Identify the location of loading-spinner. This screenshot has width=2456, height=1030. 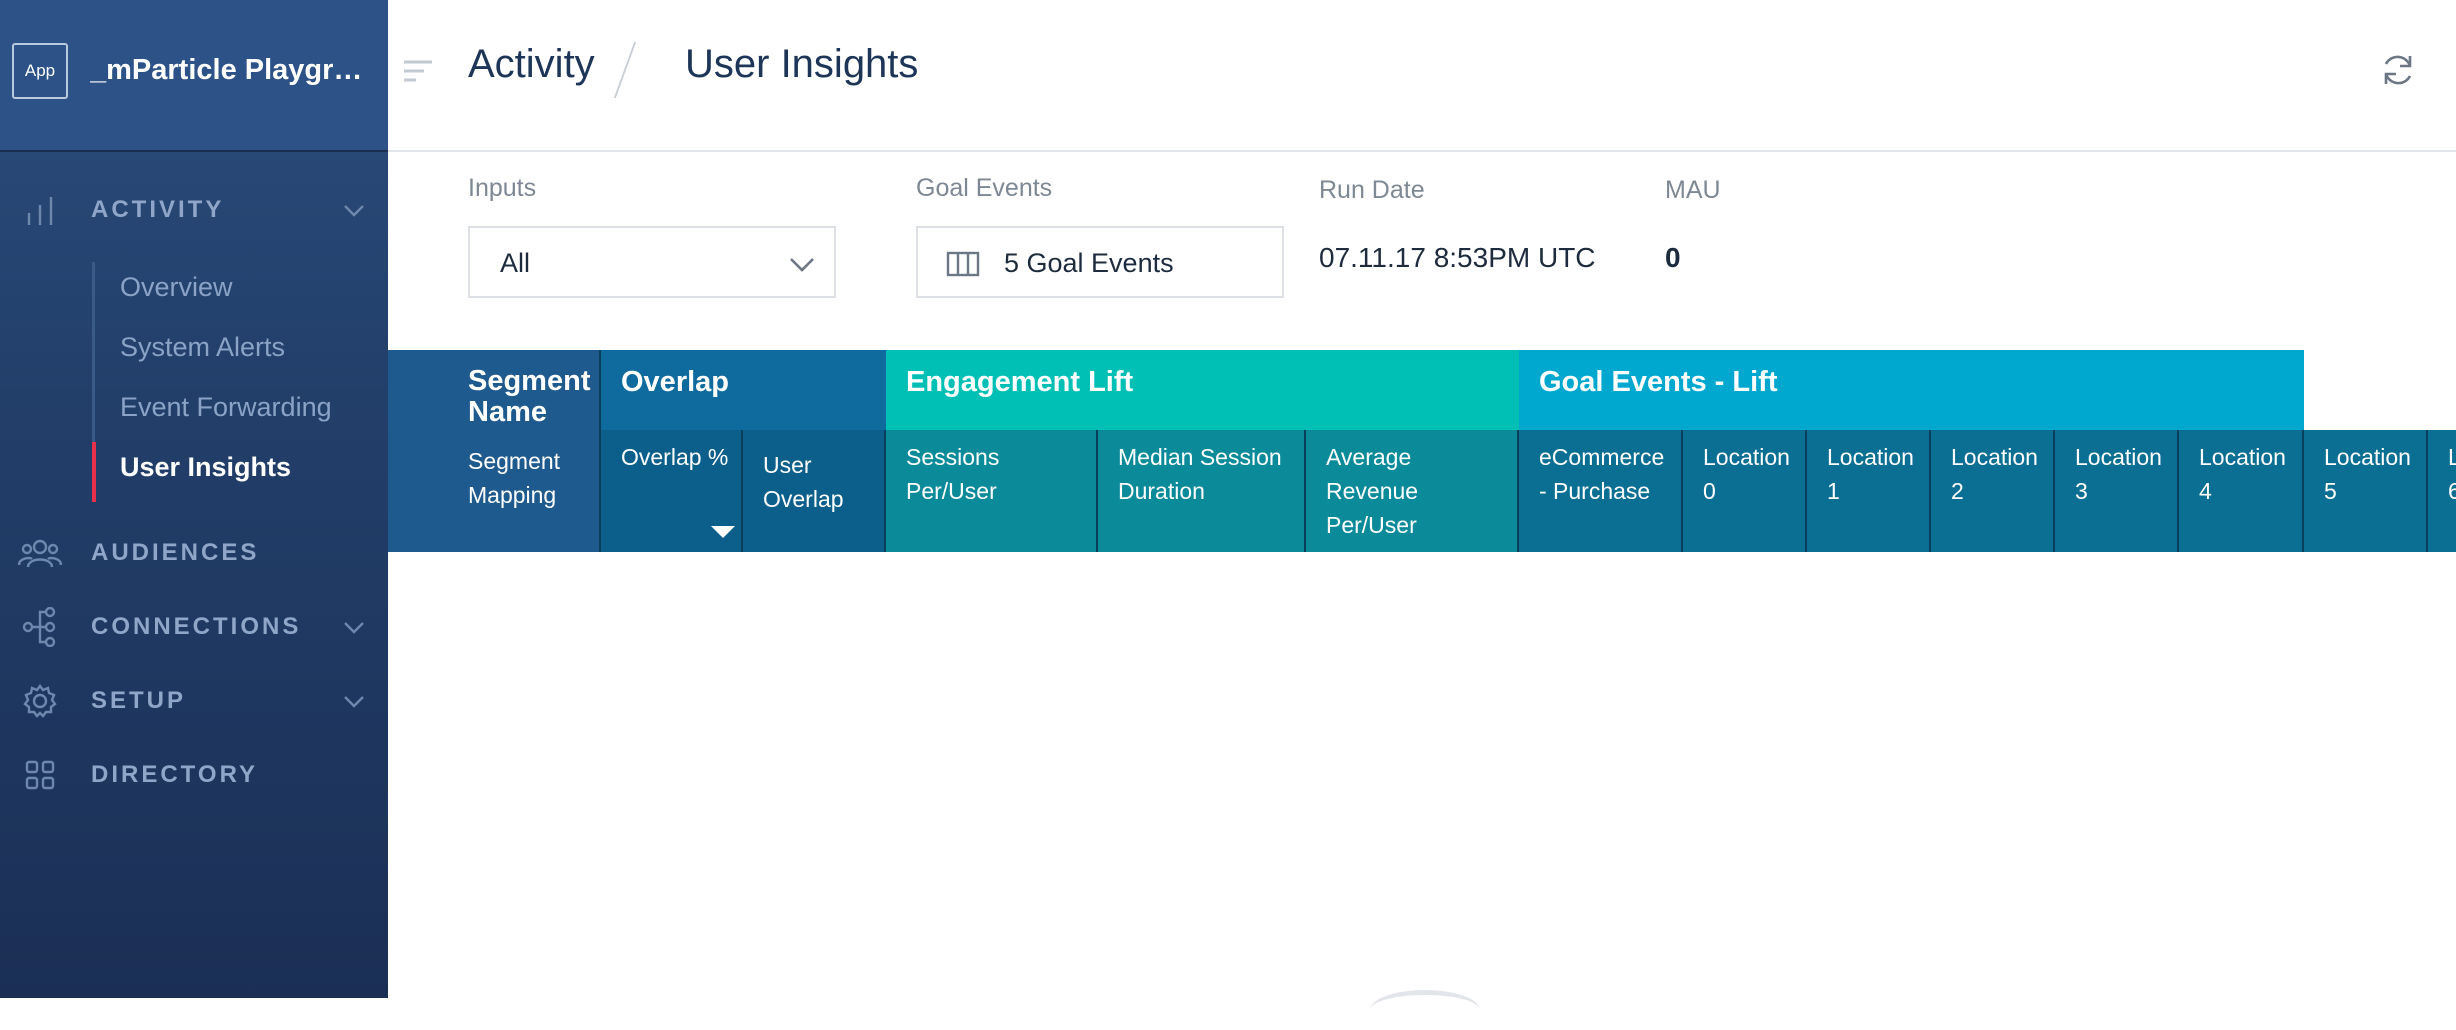
(1425, 1010).